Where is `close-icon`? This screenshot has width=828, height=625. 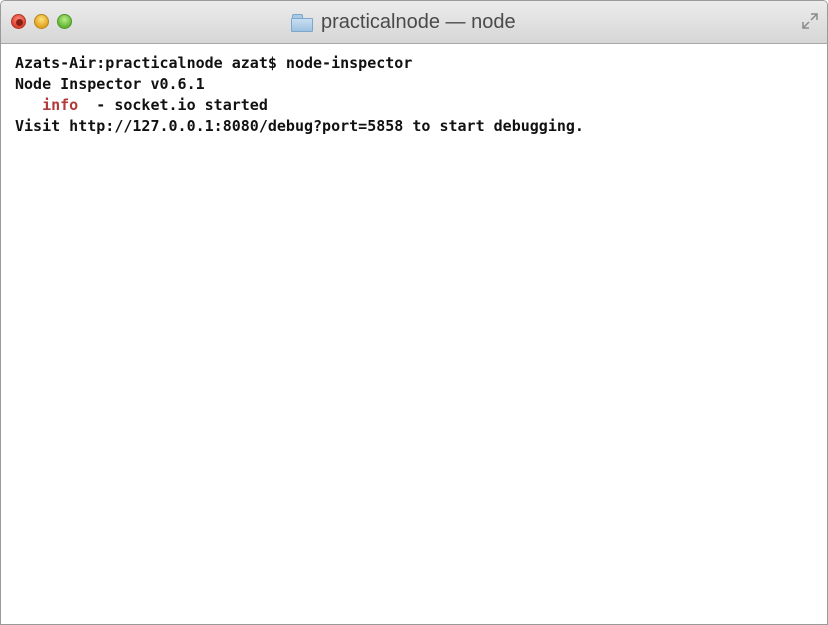 close-icon is located at coordinates (19, 22).